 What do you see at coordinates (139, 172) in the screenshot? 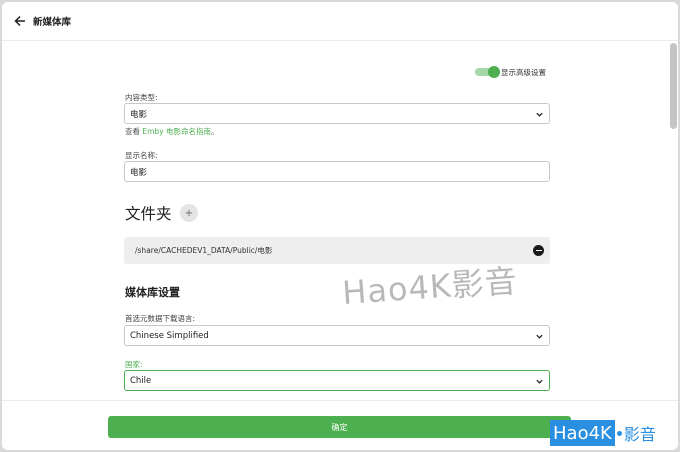
I see `display-name-value: 电影` at bounding box center [139, 172].